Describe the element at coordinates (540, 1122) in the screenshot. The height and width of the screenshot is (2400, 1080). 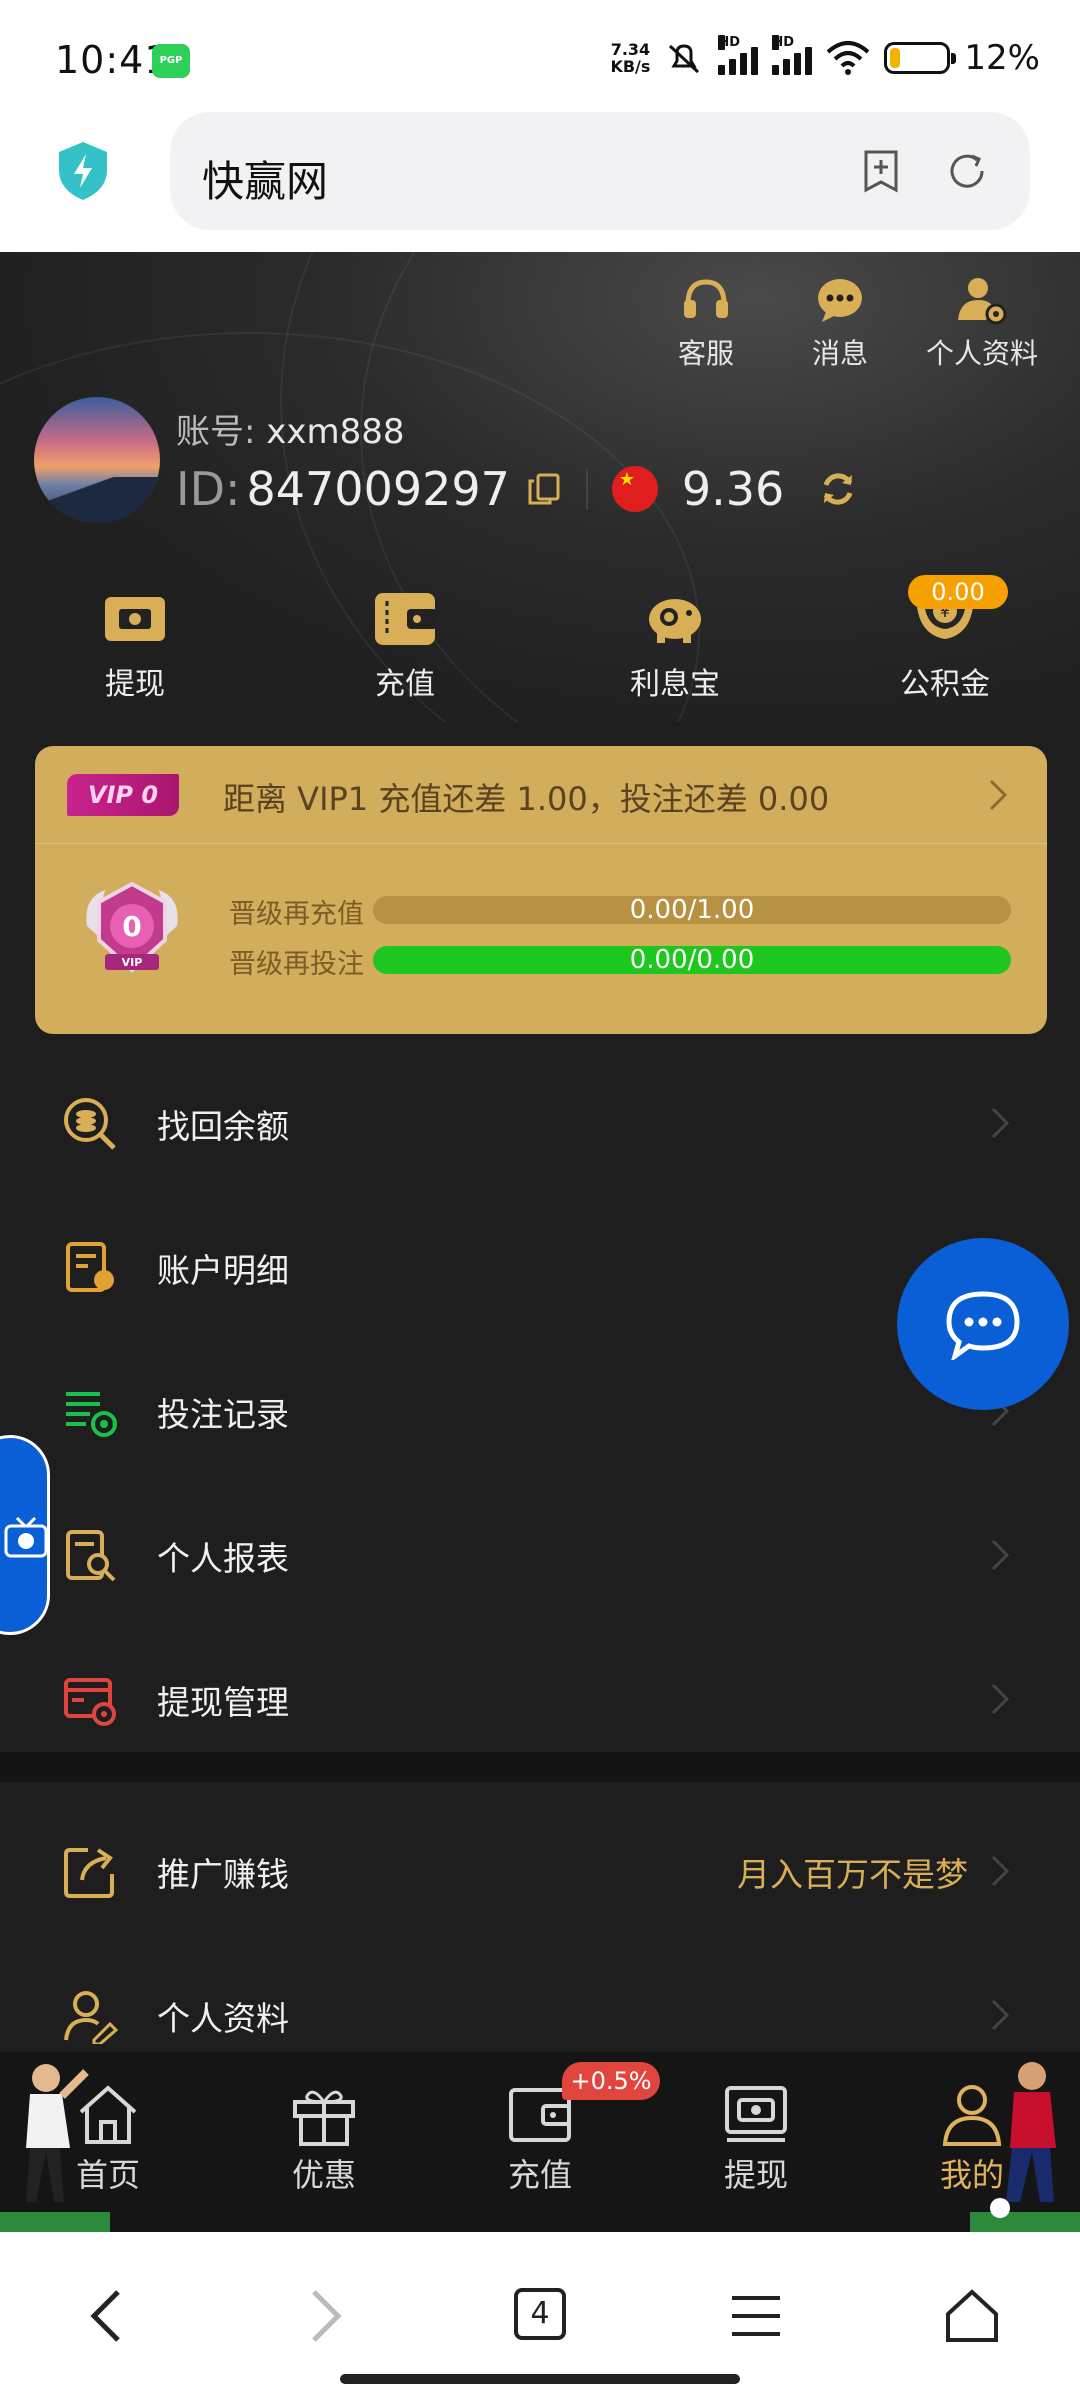
I see `menu-item-recover-balance: 找回余额` at that location.